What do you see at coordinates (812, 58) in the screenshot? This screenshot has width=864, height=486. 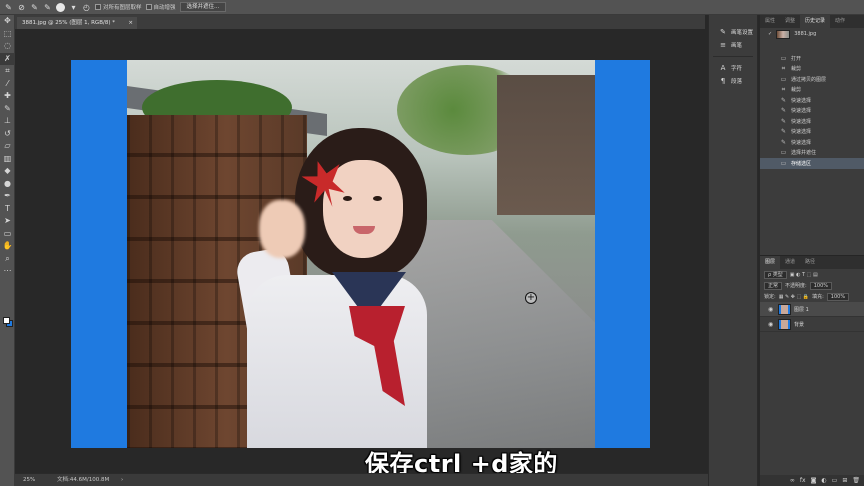 I see `history-step: ▭ 打开` at bounding box center [812, 58].